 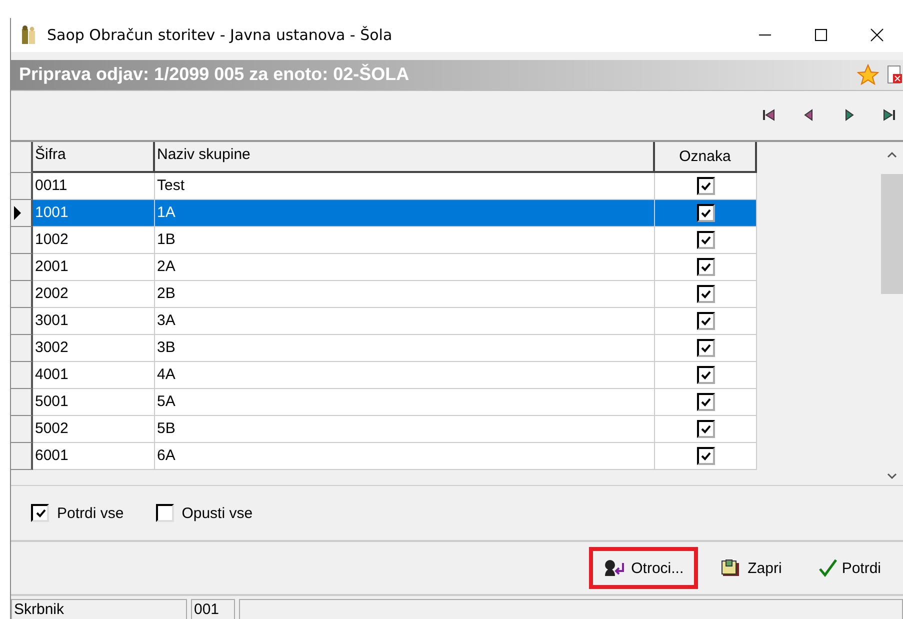 I want to click on checkbox-label: Potrdi vse, so click(x=90, y=513).